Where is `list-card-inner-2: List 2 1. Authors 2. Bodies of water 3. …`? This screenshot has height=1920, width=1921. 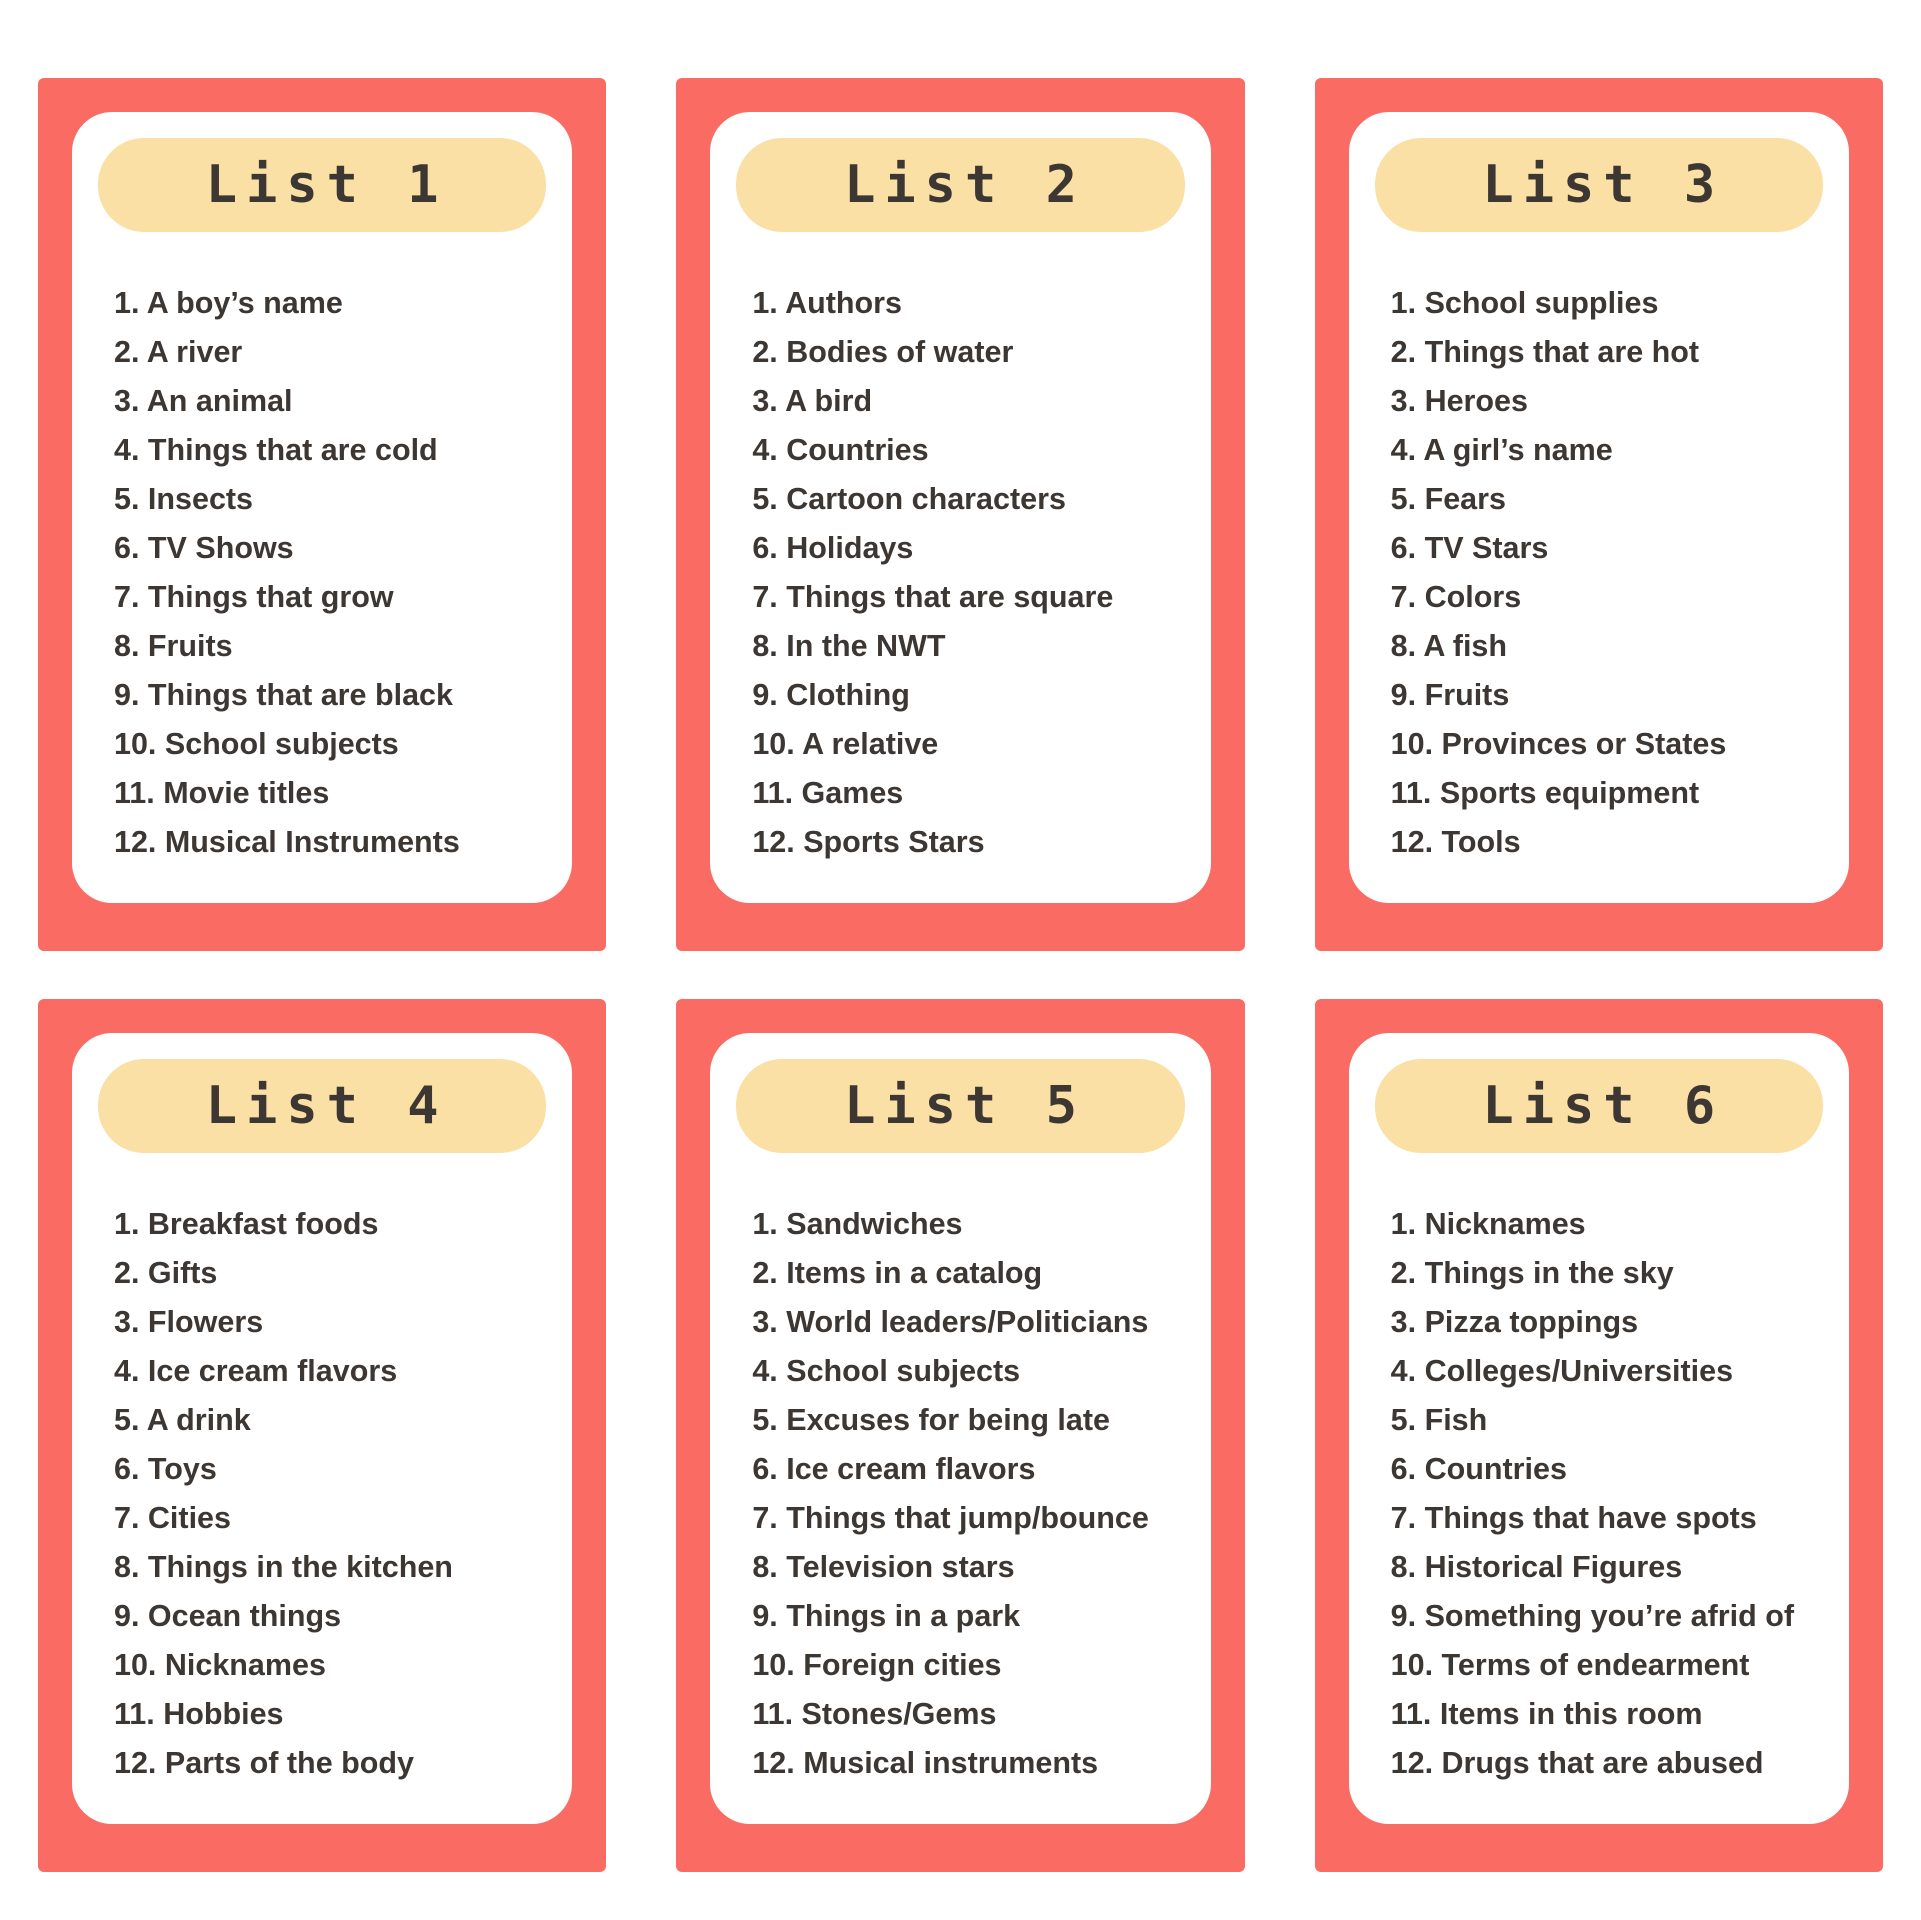
list-card-inner-2: List 2 1. Authors 2. Bodies of water 3. … is located at coordinates (960, 507).